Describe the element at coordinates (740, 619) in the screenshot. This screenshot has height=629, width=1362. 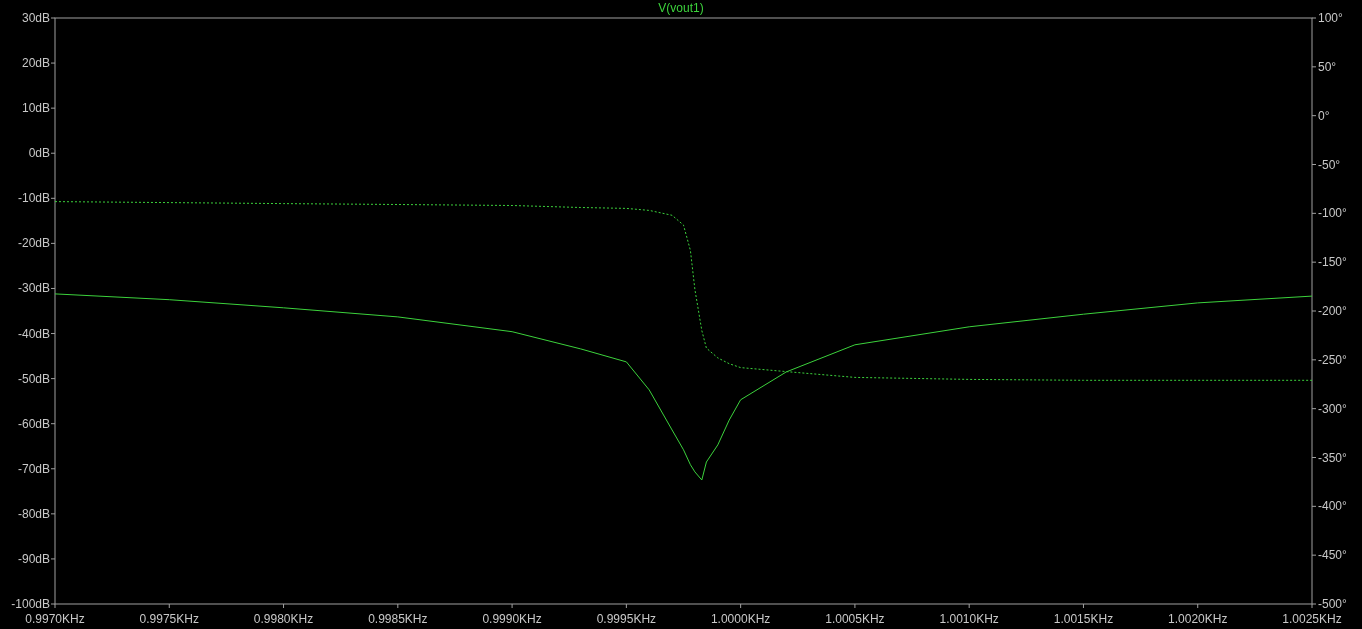
I see `x-tick-label: 1.0000KHz` at that location.